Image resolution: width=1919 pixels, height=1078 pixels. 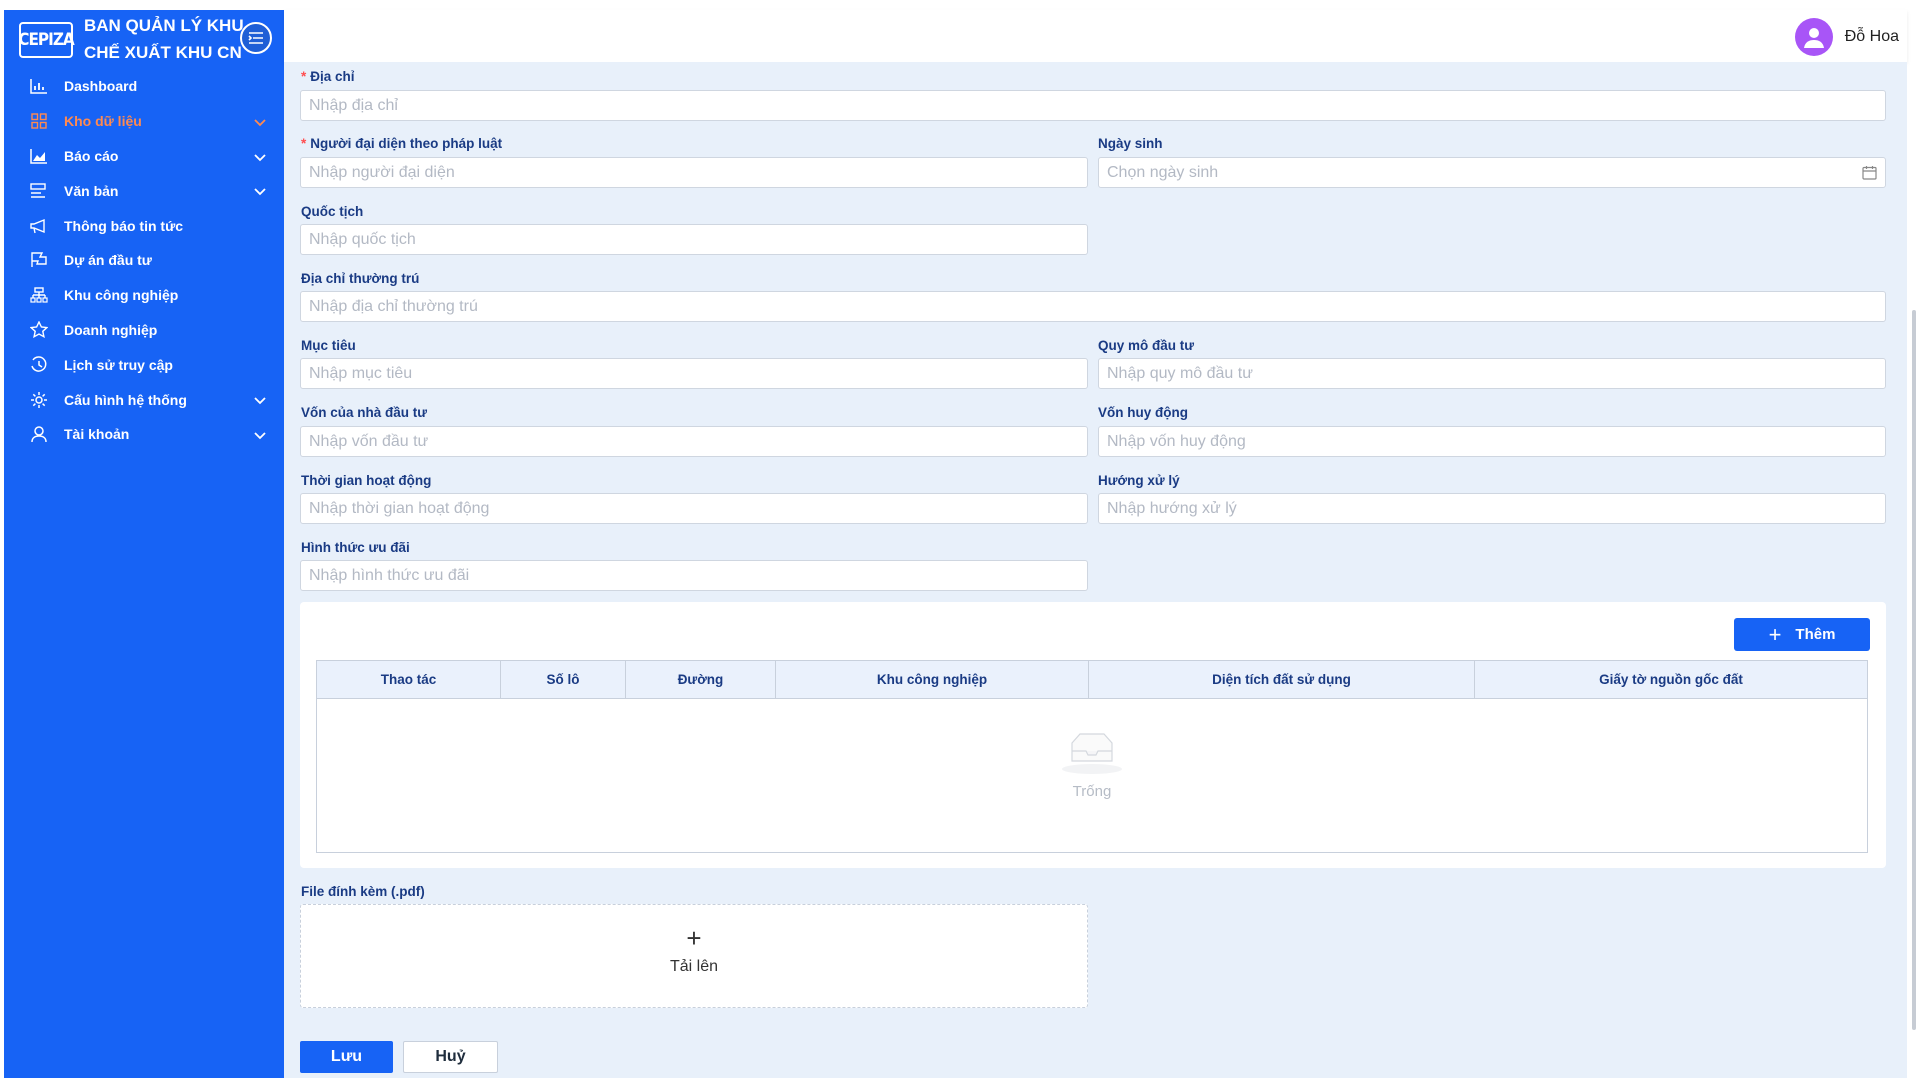 I want to click on operation-time-label: Thời gian hoạt động, so click(x=366, y=480).